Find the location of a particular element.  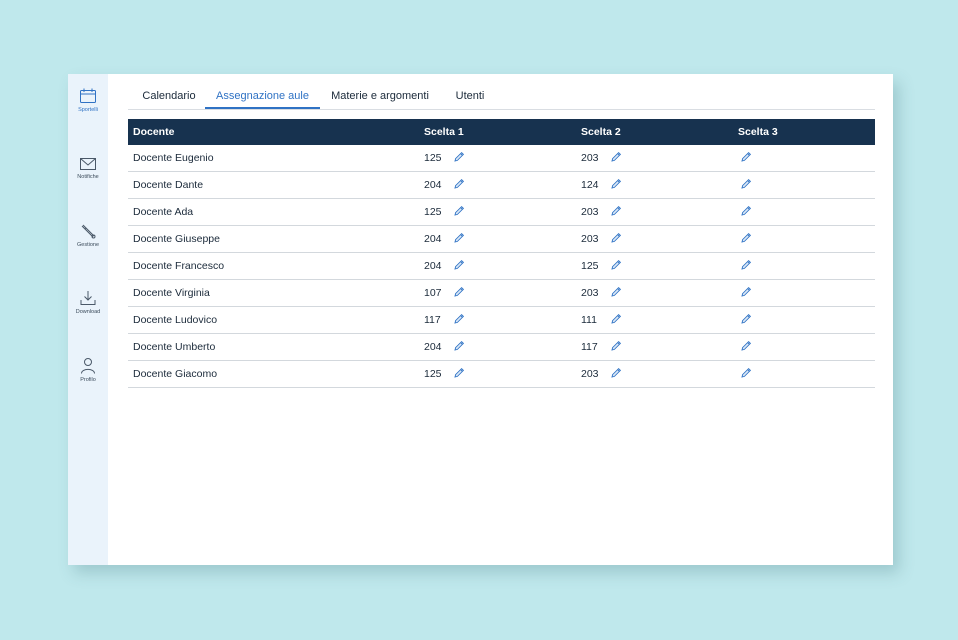

table-row: Docente Ada 125 203 is located at coordinates (501, 212).